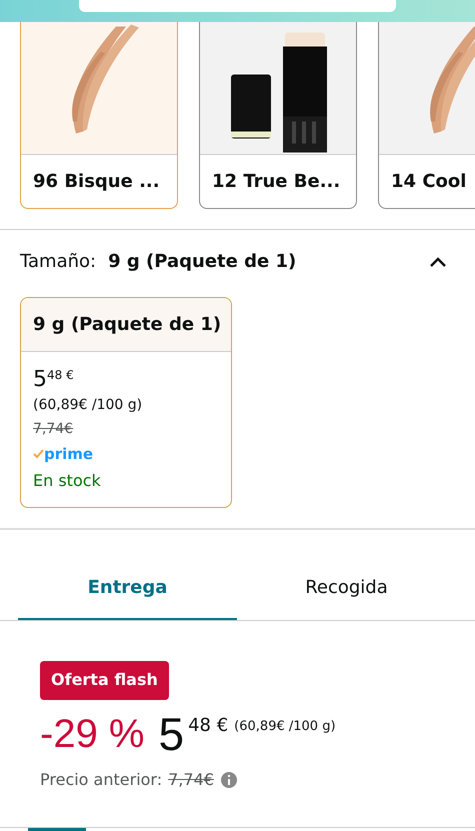 The height and width of the screenshot is (831, 475). I want to click on size-value: 9 g (Paquete de 1), so click(202, 262).